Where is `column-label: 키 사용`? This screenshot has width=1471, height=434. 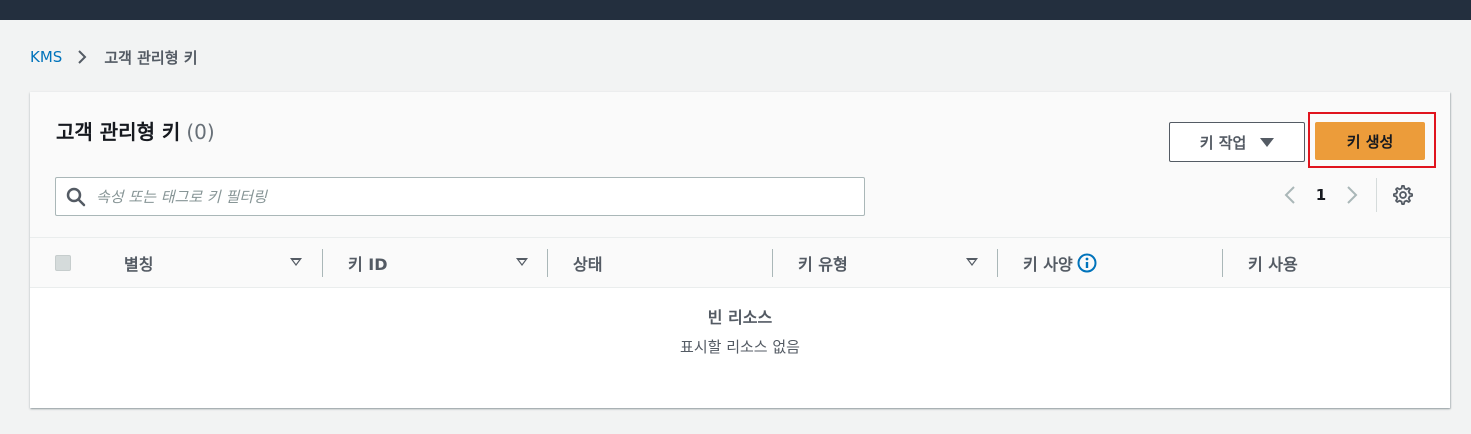 column-label: 키 사용 is located at coordinates (1273, 264).